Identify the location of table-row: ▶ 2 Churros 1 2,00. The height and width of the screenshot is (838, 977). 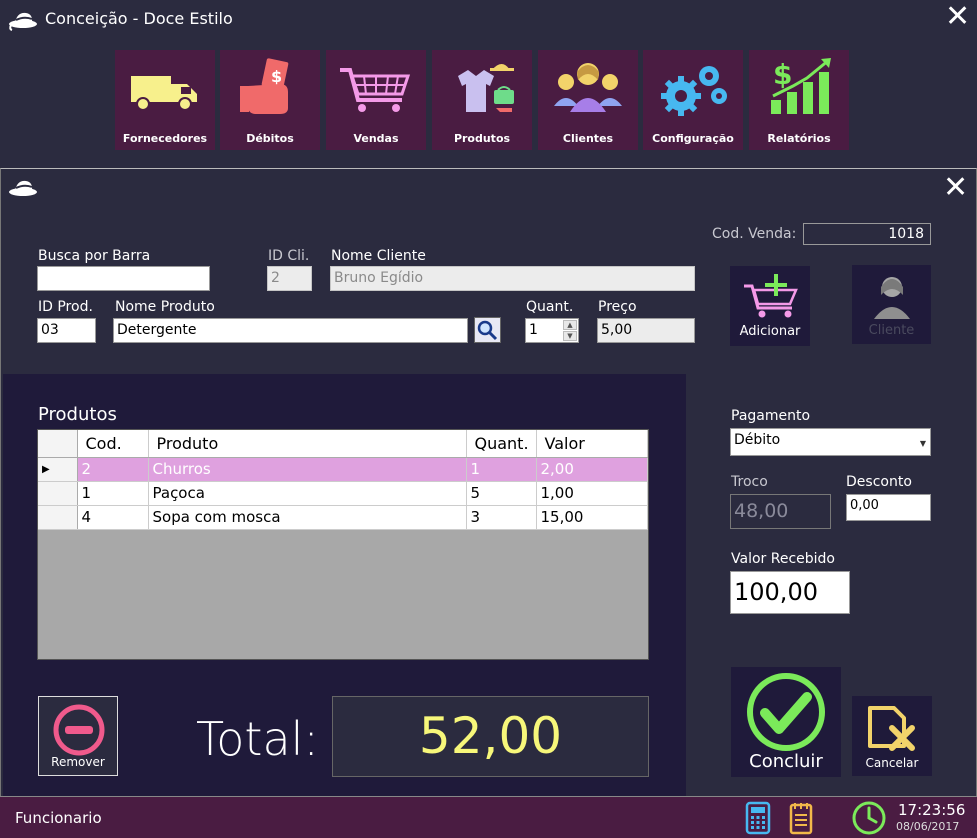
(343, 469).